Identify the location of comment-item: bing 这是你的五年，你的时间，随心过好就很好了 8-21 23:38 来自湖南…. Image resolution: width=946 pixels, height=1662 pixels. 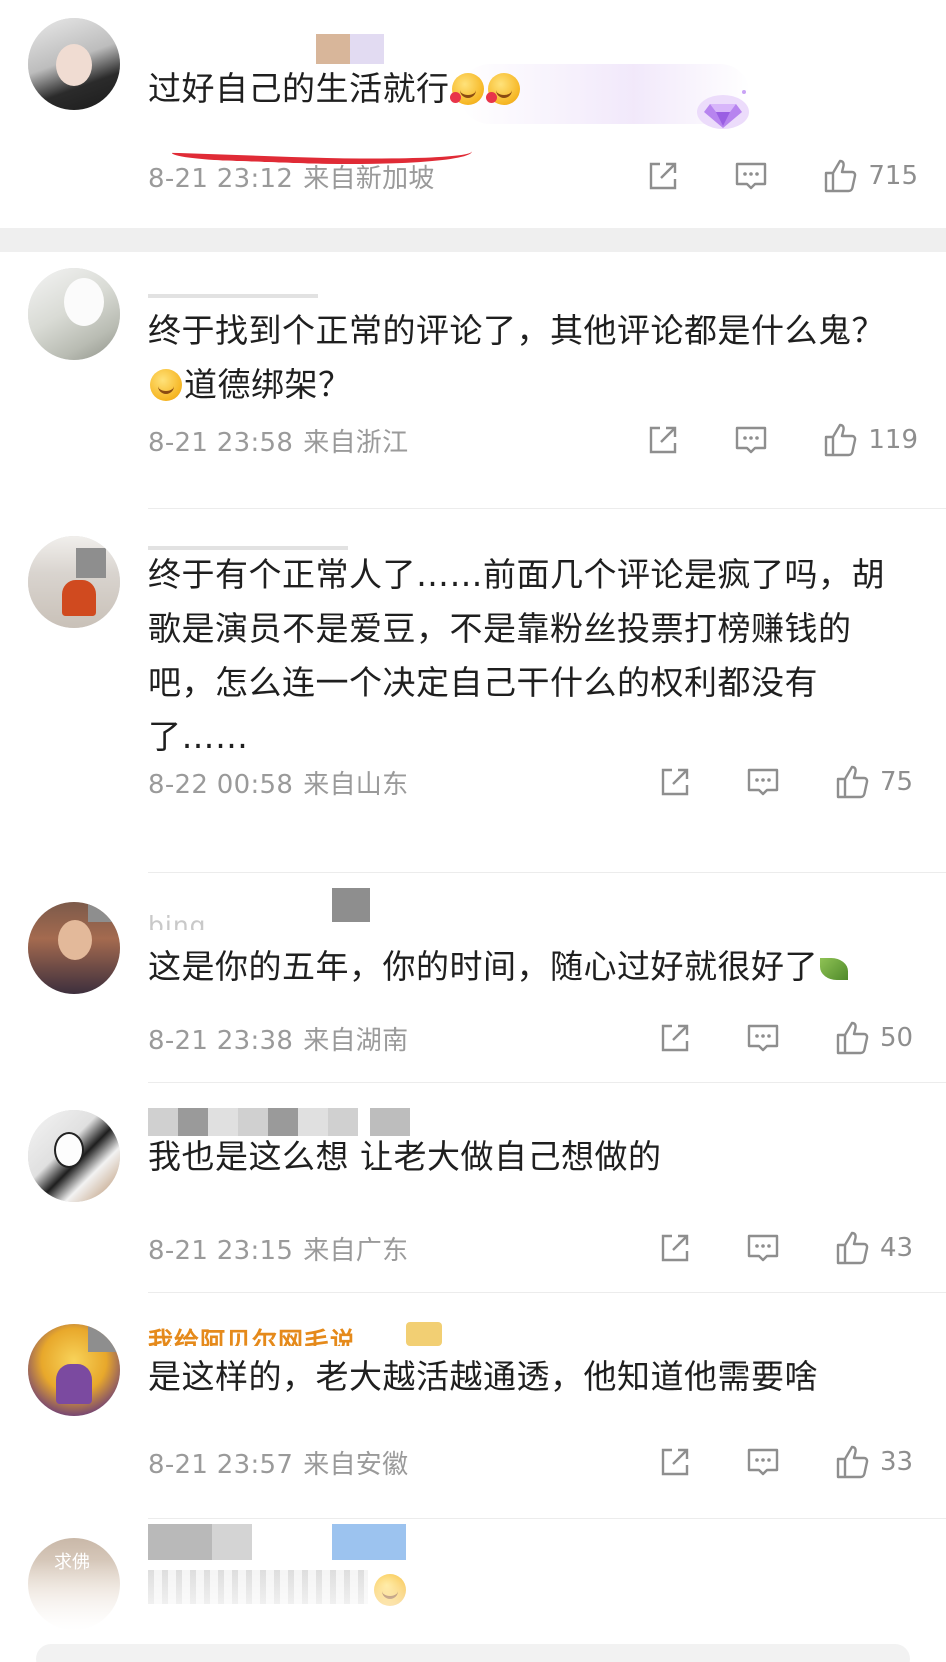
(473, 984).